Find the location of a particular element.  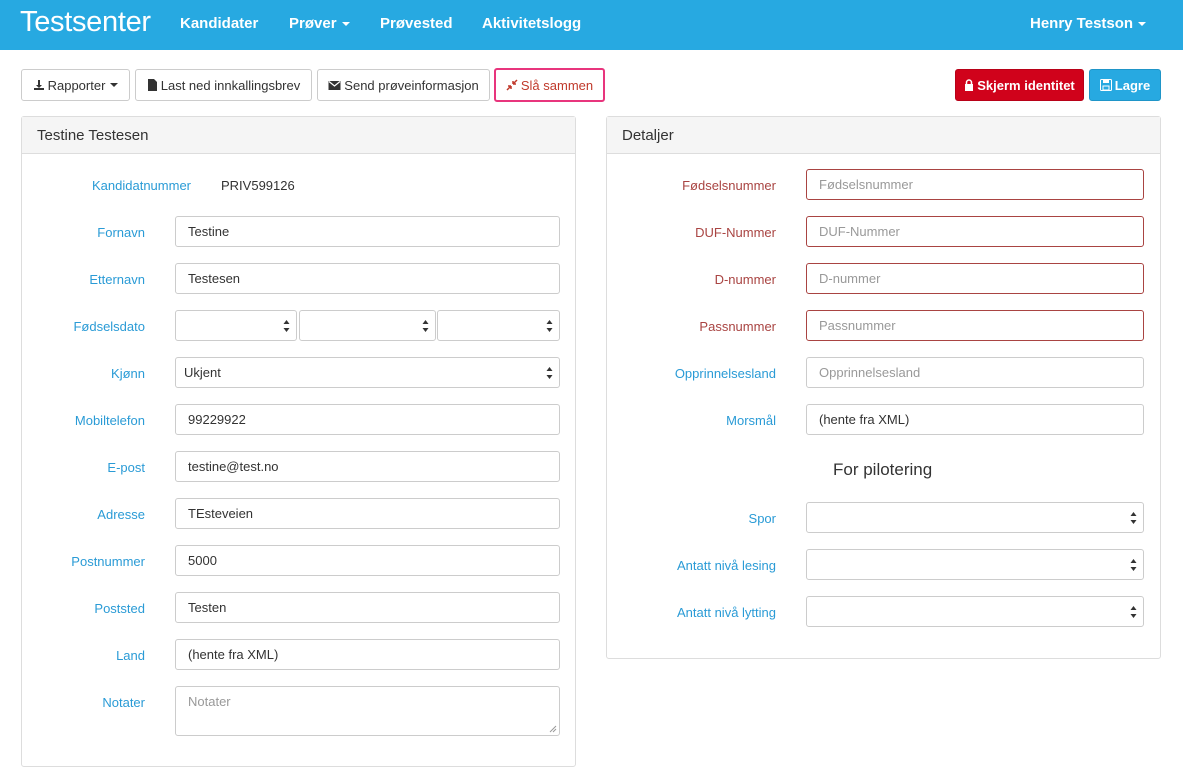

first-name-input: Testine is located at coordinates (367, 231).